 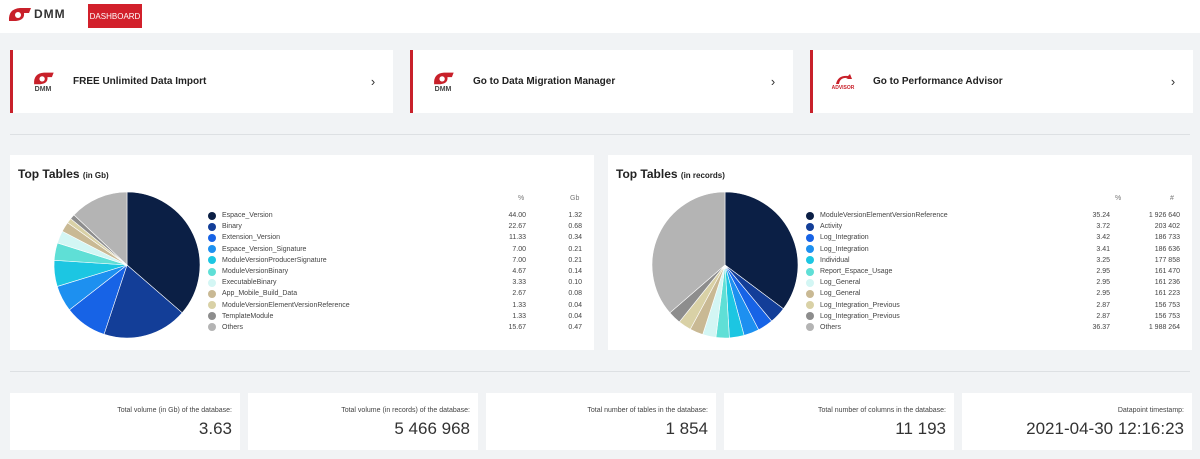 What do you see at coordinates (519, 316) in the screenshot?
I see `legend-percent: 1.33` at bounding box center [519, 316].